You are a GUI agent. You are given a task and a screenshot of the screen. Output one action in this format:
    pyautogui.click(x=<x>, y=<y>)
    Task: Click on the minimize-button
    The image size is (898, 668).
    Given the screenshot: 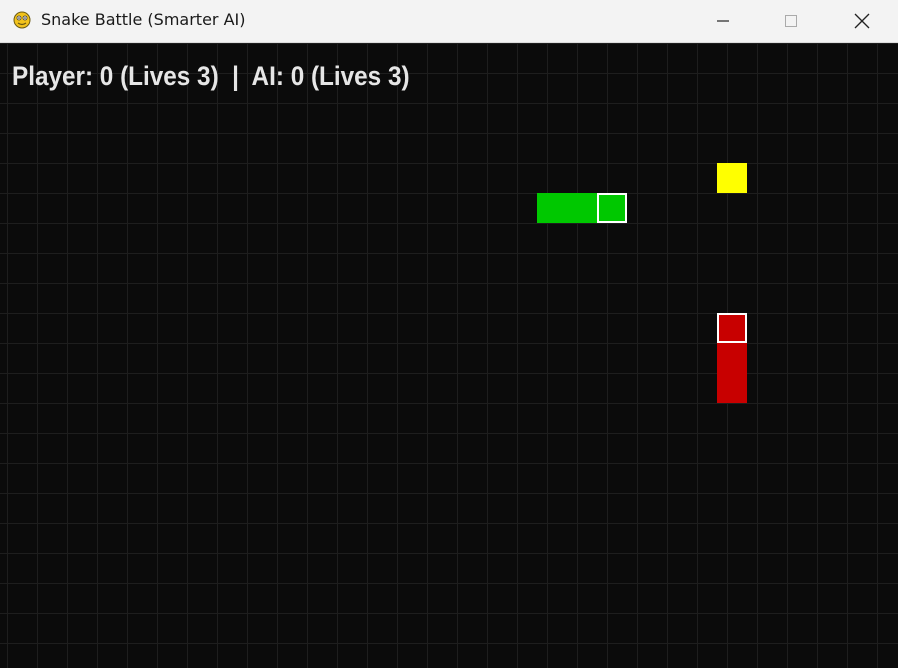 What is the action you would take?
    pyautogui.click(x=723, y=21)
    